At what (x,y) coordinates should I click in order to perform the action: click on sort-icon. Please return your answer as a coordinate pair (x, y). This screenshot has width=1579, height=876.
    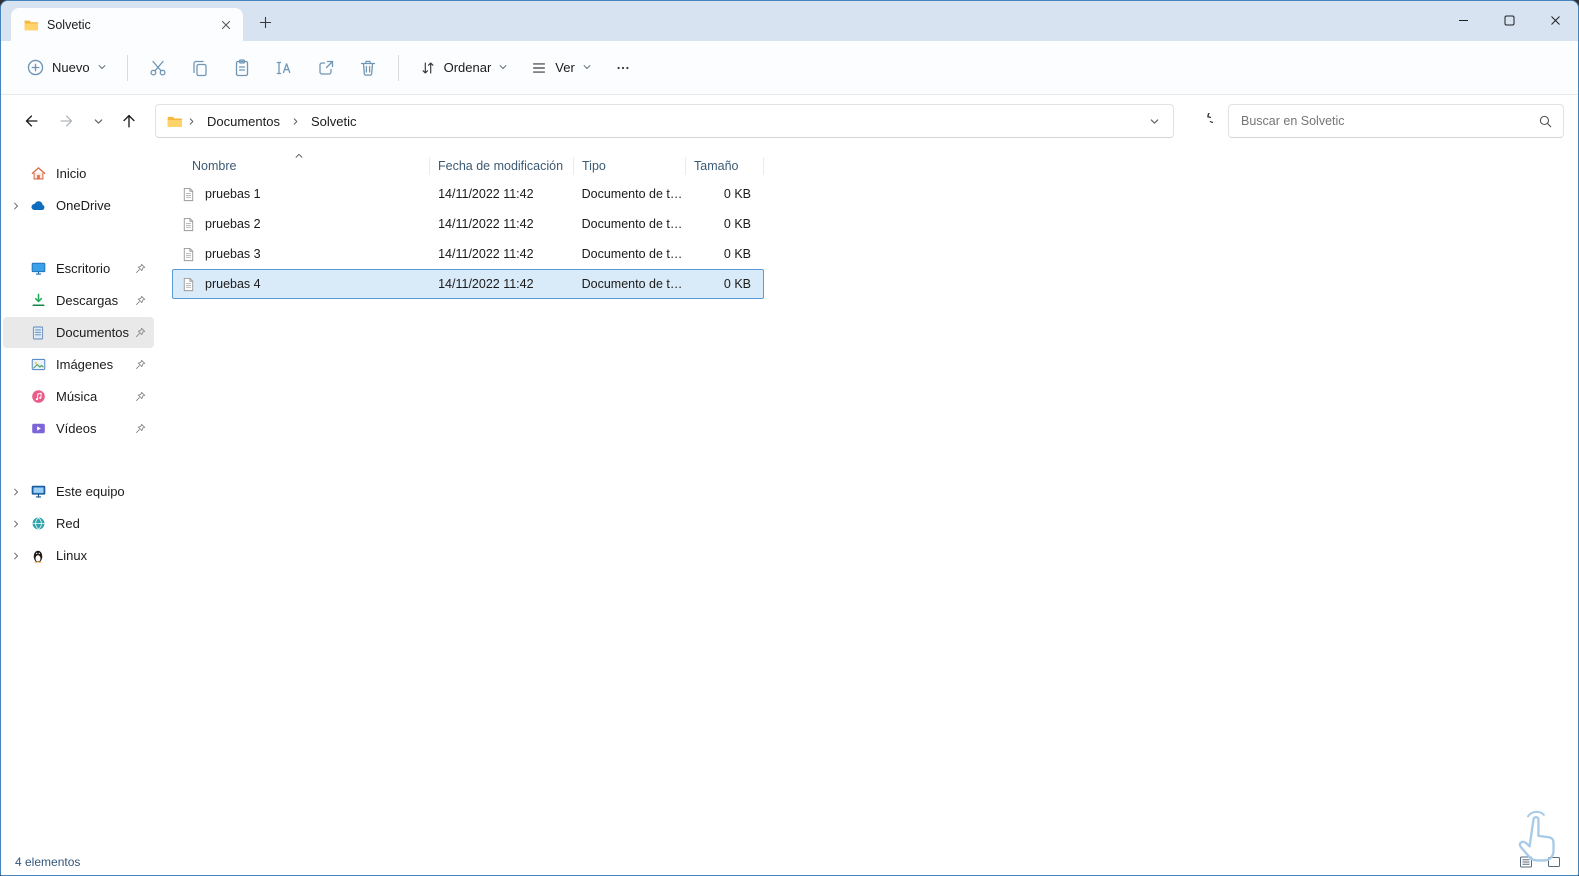
    Looking at the image, I should click on (428, 68).